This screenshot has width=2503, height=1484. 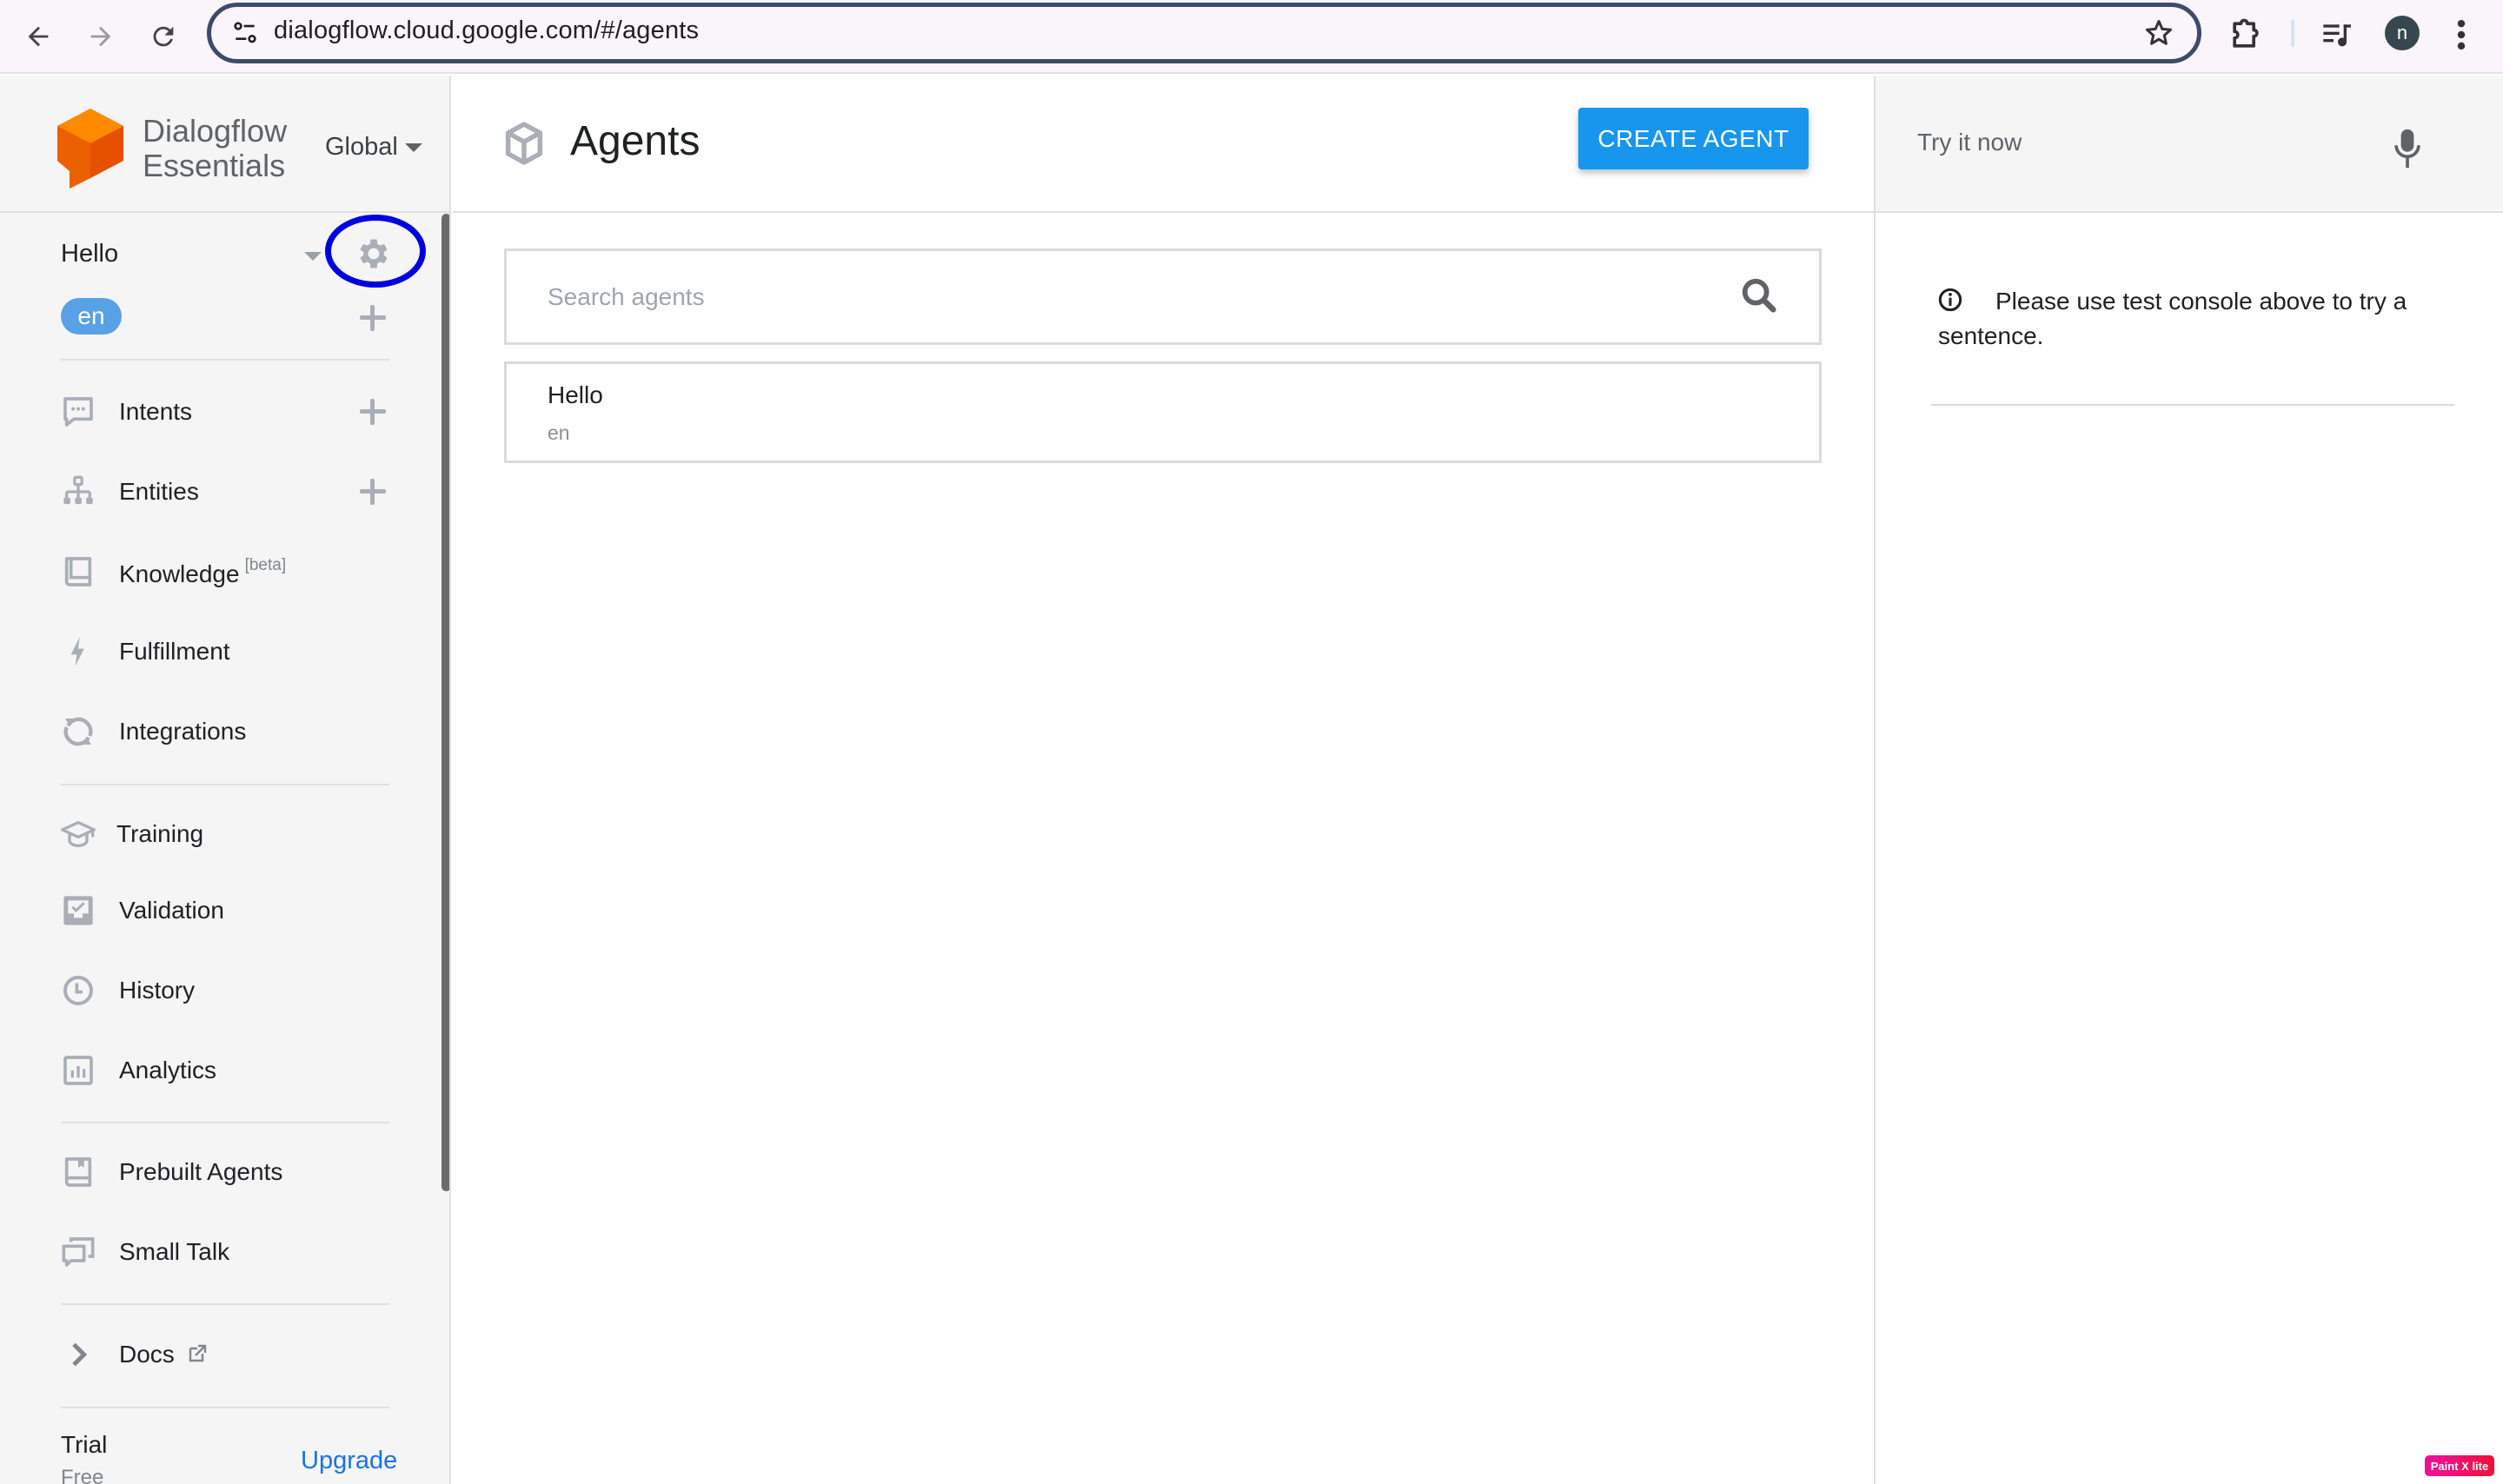 What do you see at coordinates (77, 651) in the screenshot?
I see `fulfillment-icon` at bounding box center [77, 651].